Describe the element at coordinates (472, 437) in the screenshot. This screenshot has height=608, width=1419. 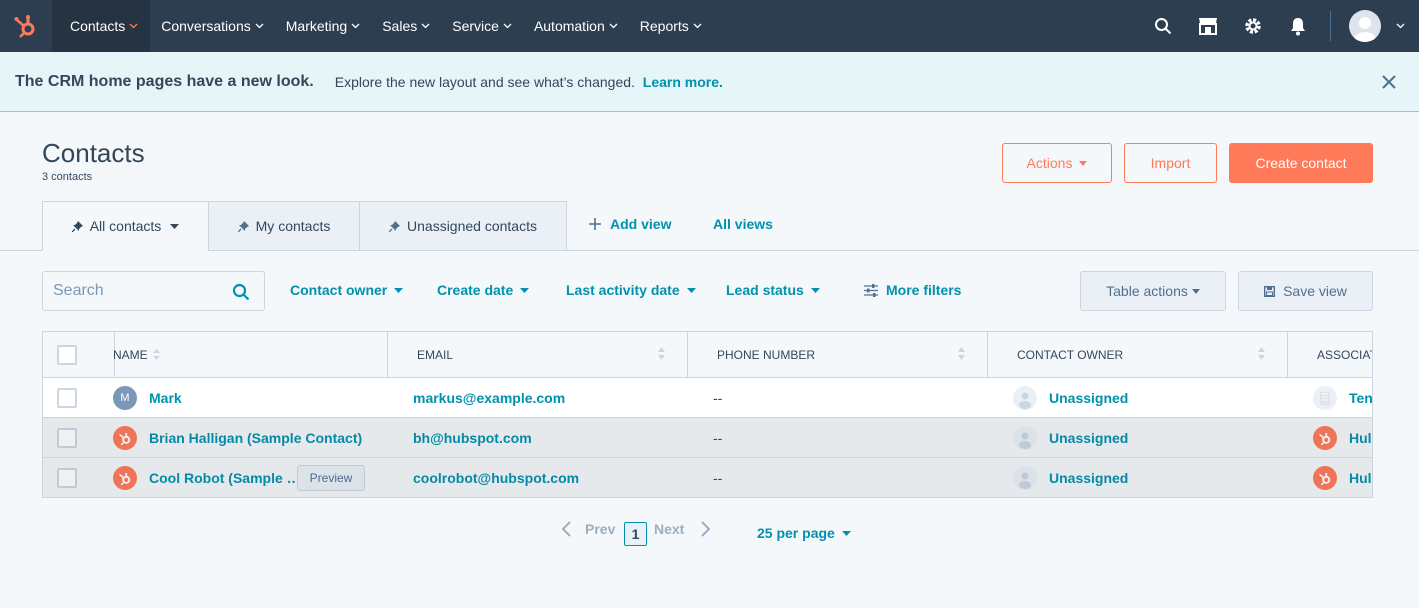
I see `email-link: bh@hubspot.com` at that location.